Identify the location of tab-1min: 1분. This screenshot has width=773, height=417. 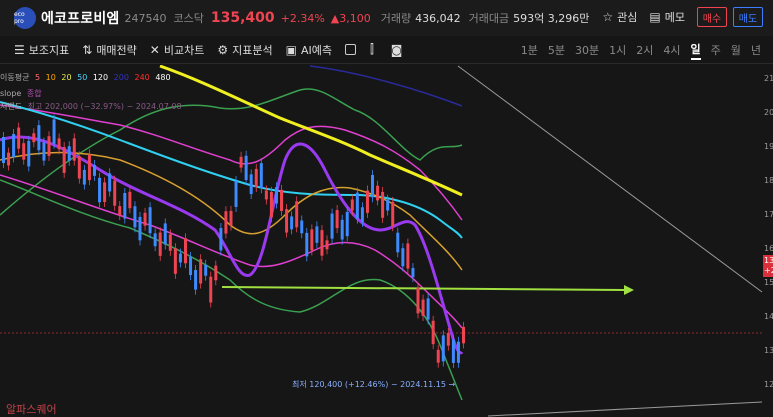
(529, 50).